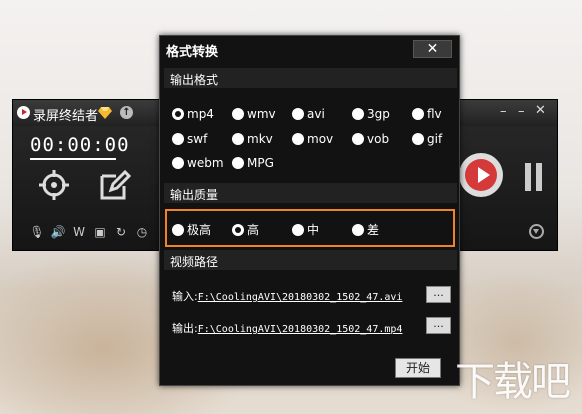  What do you see at coordinates (142, 232) in the screenshot?
I see `clock-icon: ◷` at bounding box center [142, 232].